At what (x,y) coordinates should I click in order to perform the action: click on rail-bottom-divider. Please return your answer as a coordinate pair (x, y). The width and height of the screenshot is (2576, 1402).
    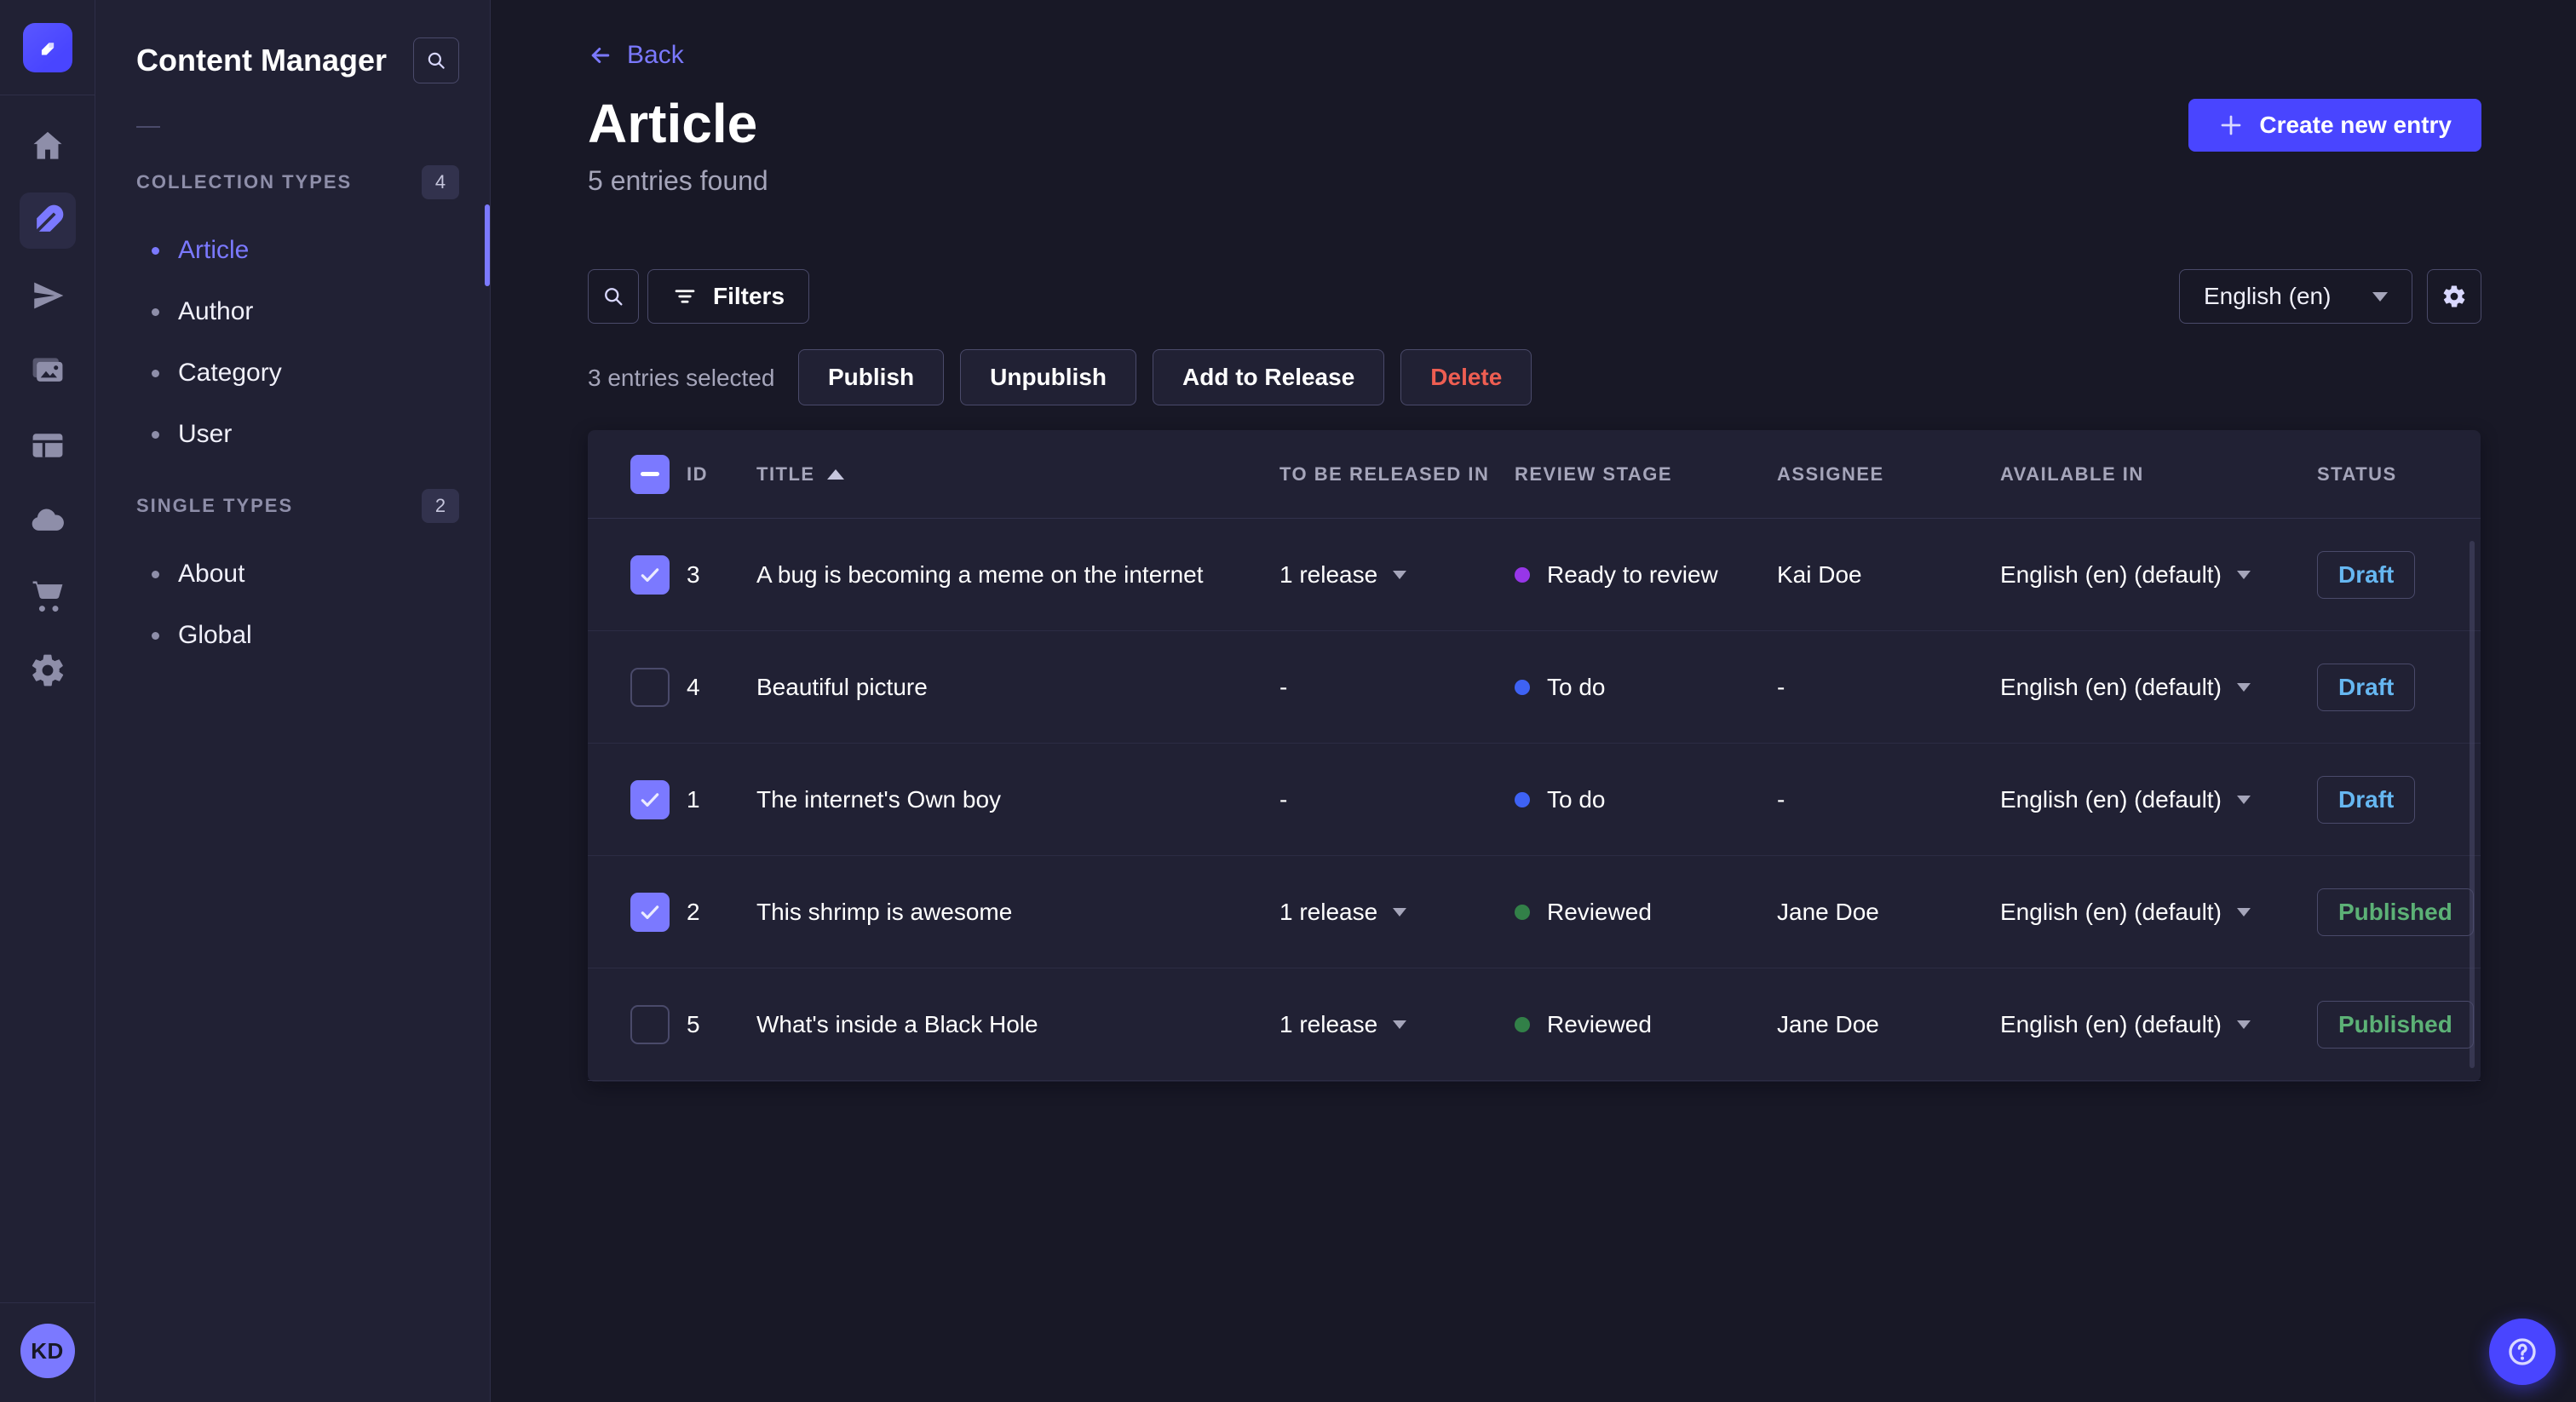
    Looking at the image, I should click on (48, 1302).